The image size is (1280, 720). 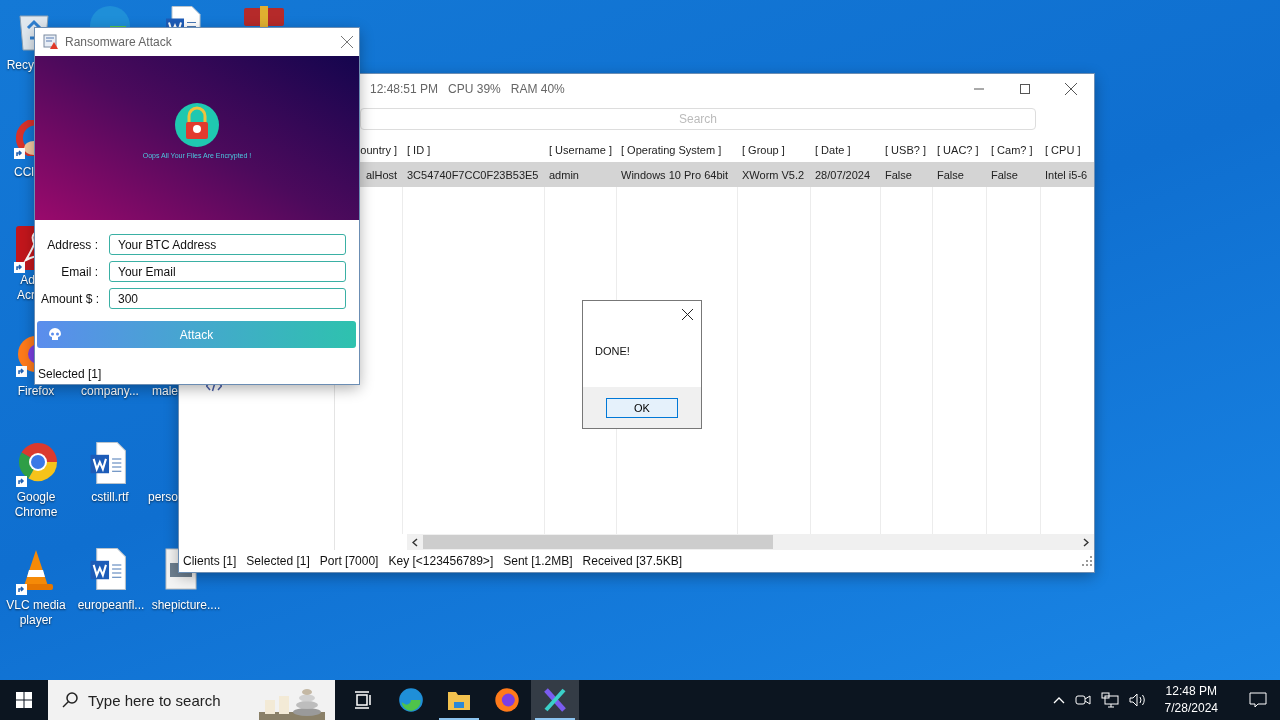 What do you see at coordinates (118, 42) in the screenshot?
I see `window-title: Ransomware Attack` at bounding box center [118, 42].